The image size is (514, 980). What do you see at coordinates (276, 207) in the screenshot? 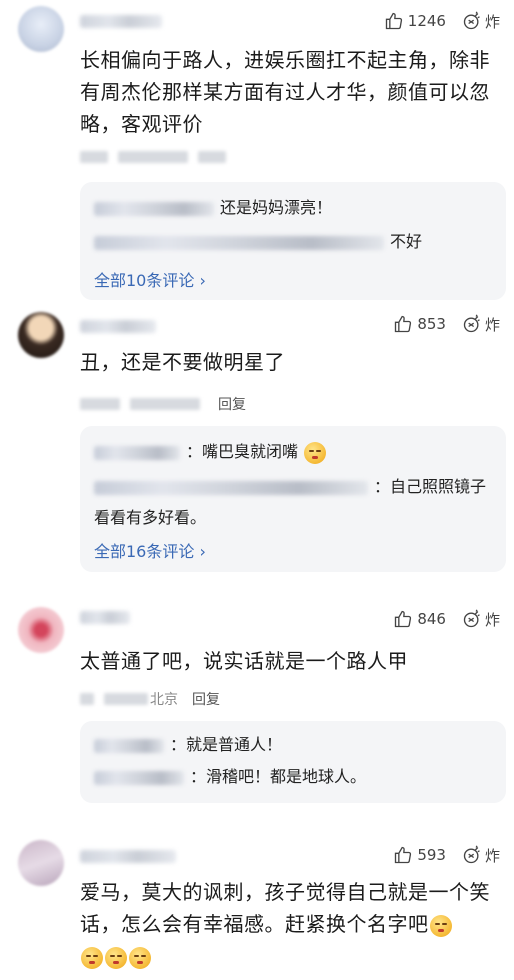
I see `reply-text: 还是妈妈漂亮！` at bounding box center [276, 207].